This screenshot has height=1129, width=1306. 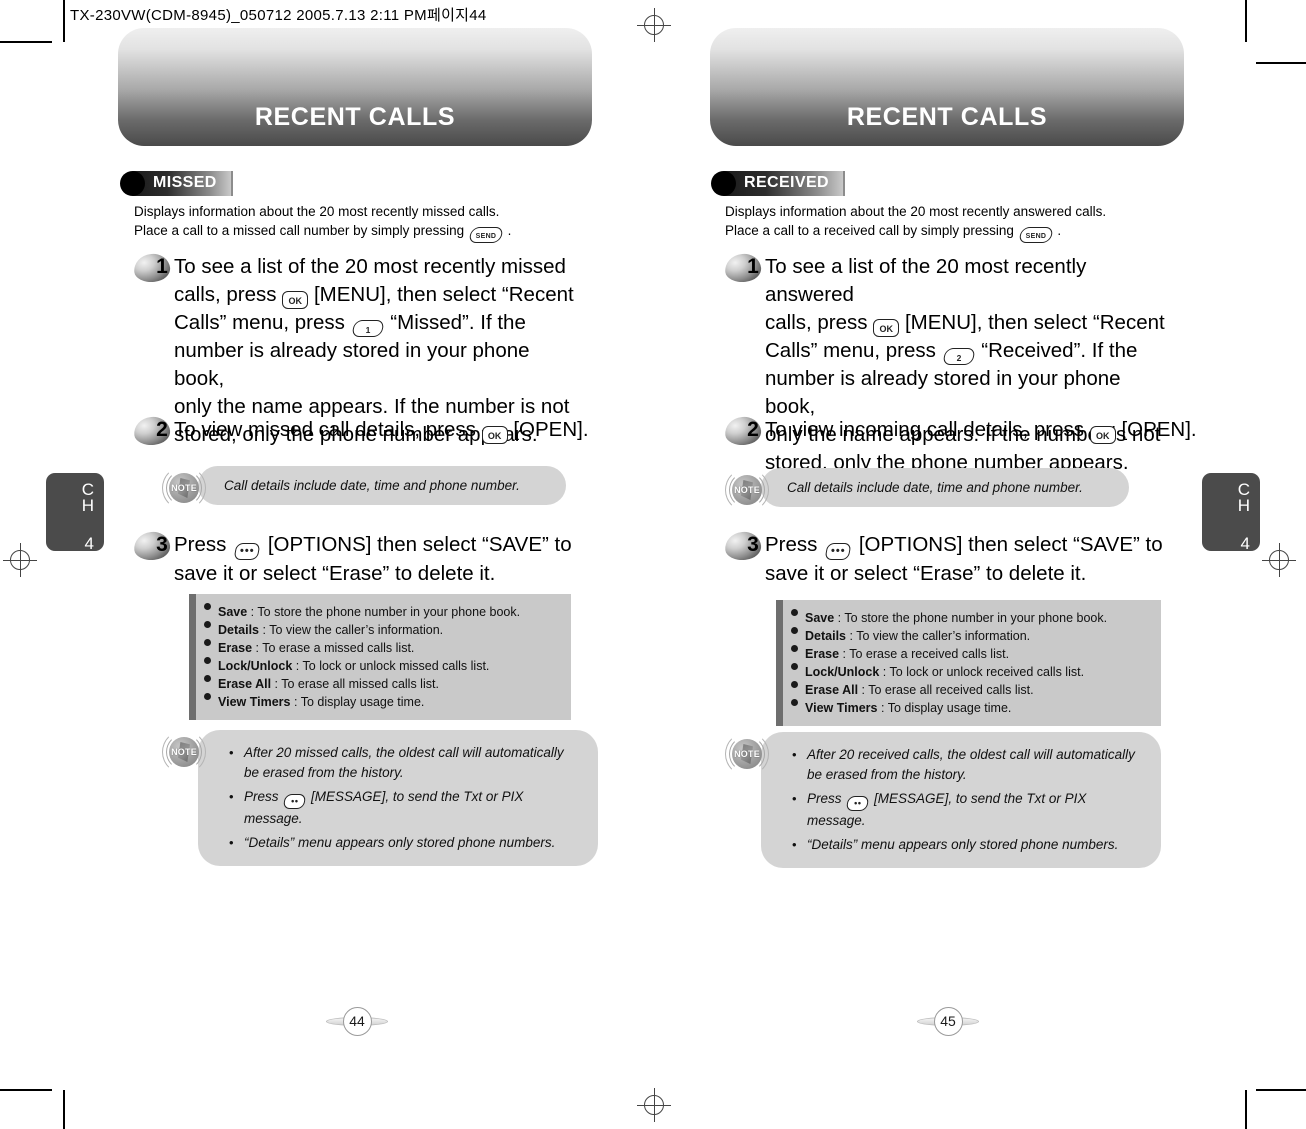 I want to click on options-key-icon: •••, so click(x=838, y=551).